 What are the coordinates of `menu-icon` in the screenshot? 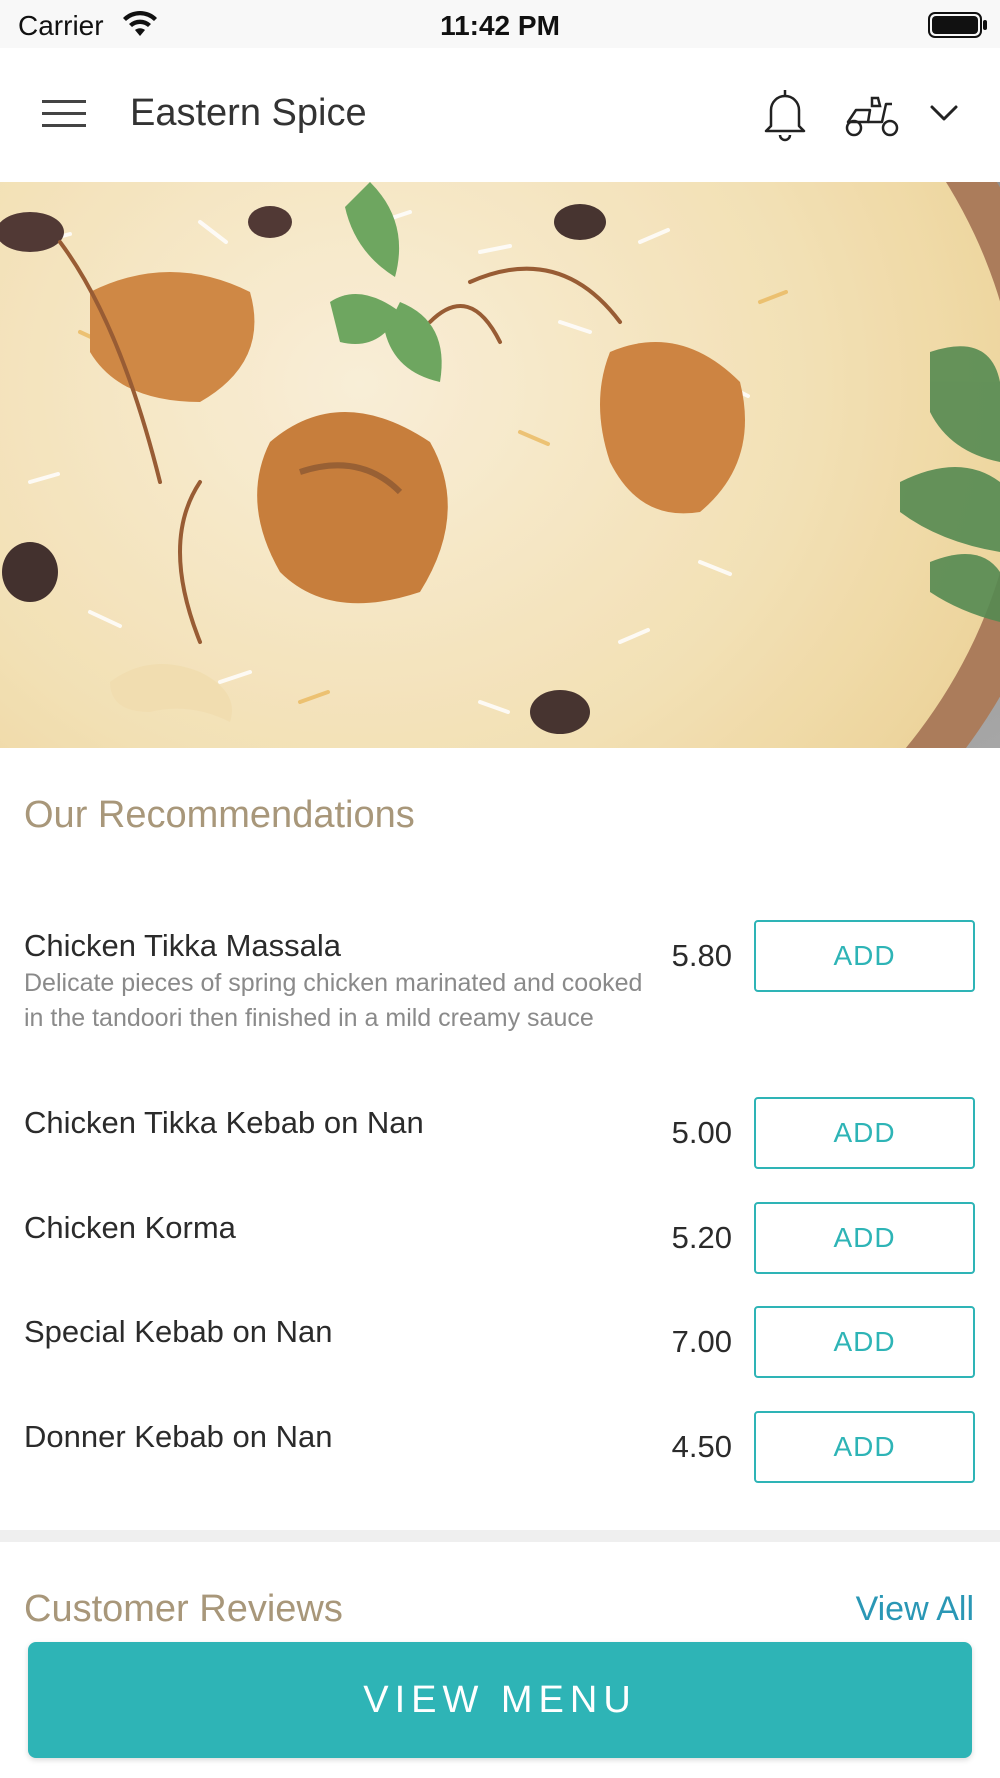 It's located at (64, 114).